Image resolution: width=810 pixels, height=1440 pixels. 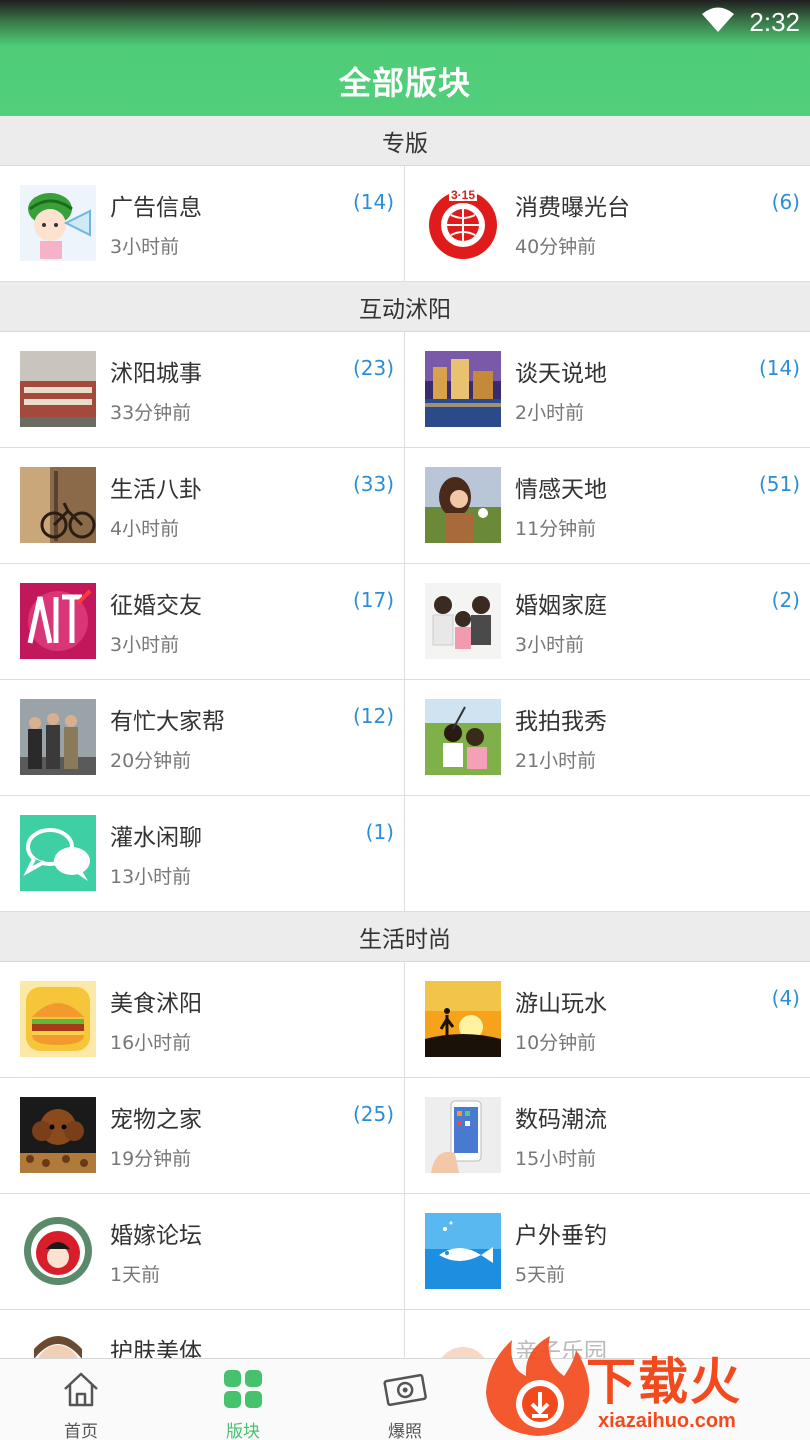 I want to click on flame-logo-icon, so click(x=538, y=1386).